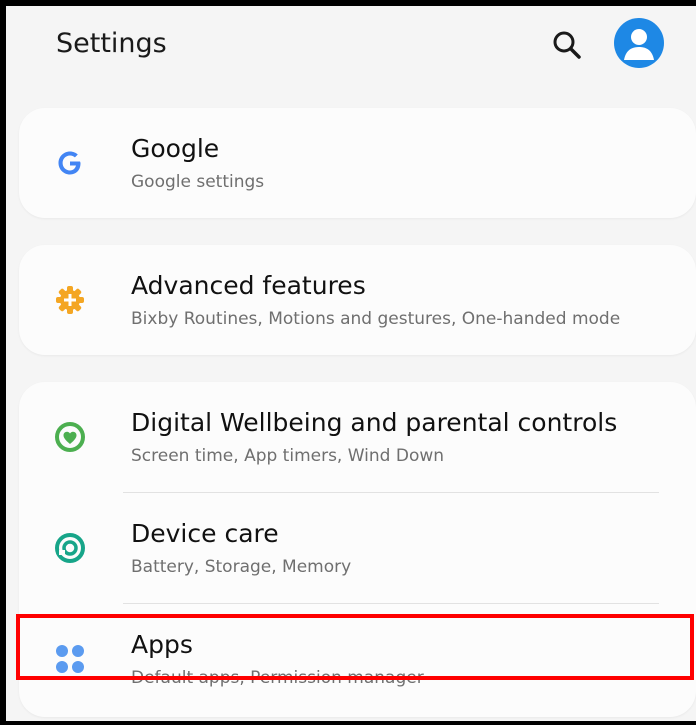 The image size is (696, 725). What do you see at coordinates (241, 567) in the screenshot?
I see `settings-item-subtitle: Battery, Storage, Memory` at bounding box center [241, 567].